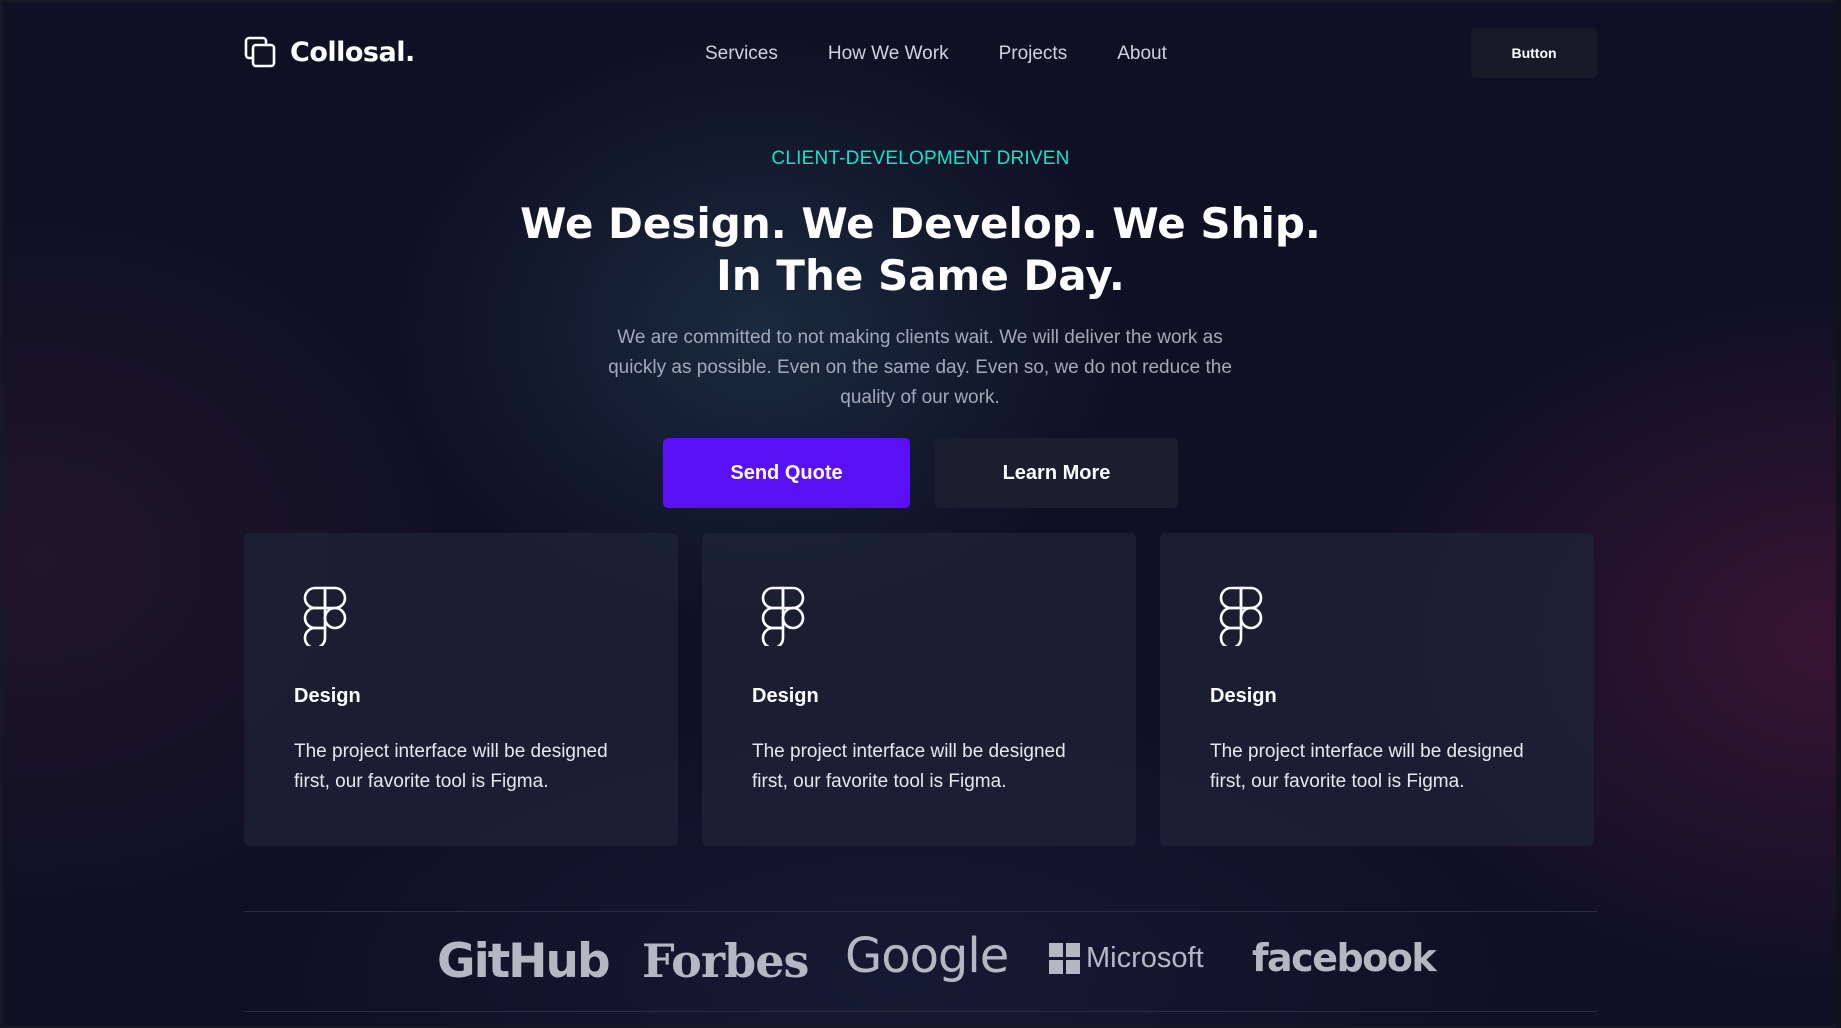 The height and width of the screenshot is (1028, 1841). What do you see at coordinates (1033, 54) in the screenshot?
I see `nav-item-projects: Projects` at bounding box center [1033, 54].